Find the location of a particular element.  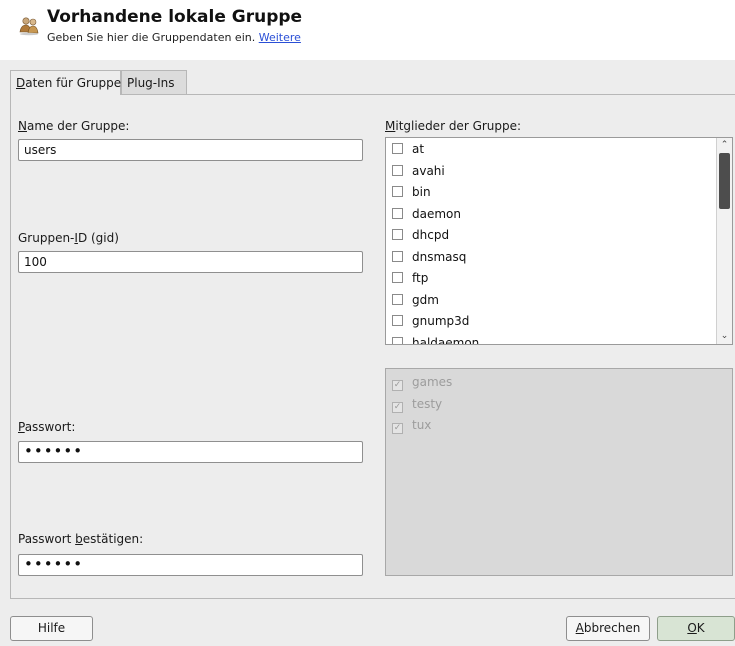

list-item: bin is located at coordinates (411, 194).